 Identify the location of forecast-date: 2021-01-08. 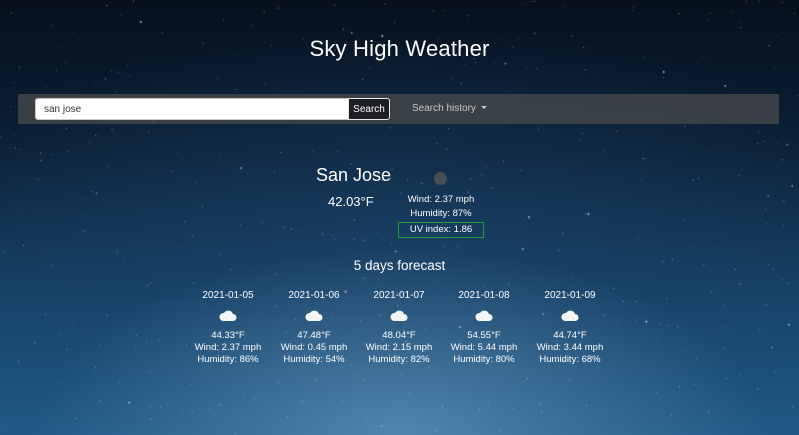
(484, 295).